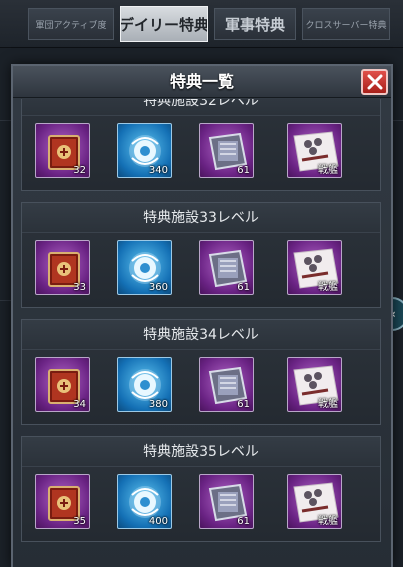 This screenshot has height=567, width=403. I want to click on reward-item: 34, so click(62, 384).